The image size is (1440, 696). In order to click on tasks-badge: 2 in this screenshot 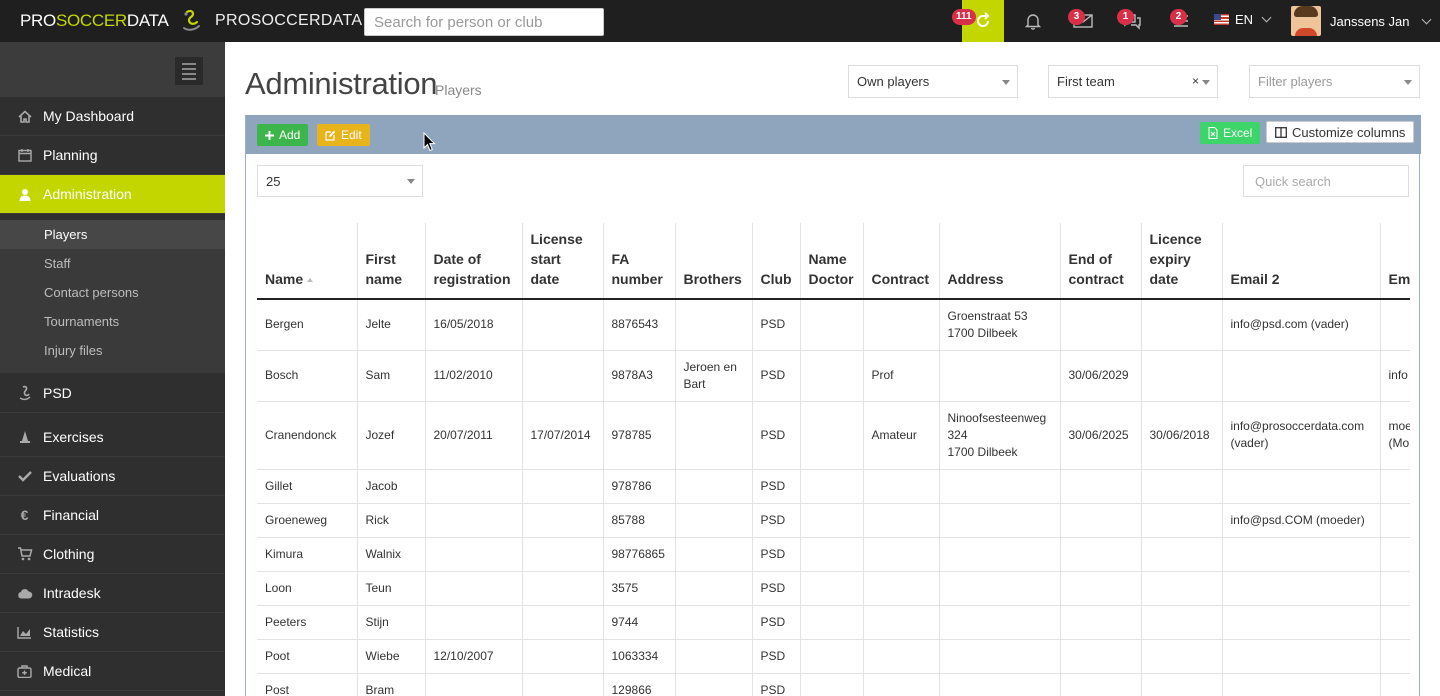, I will do `click(1178, 17)`.